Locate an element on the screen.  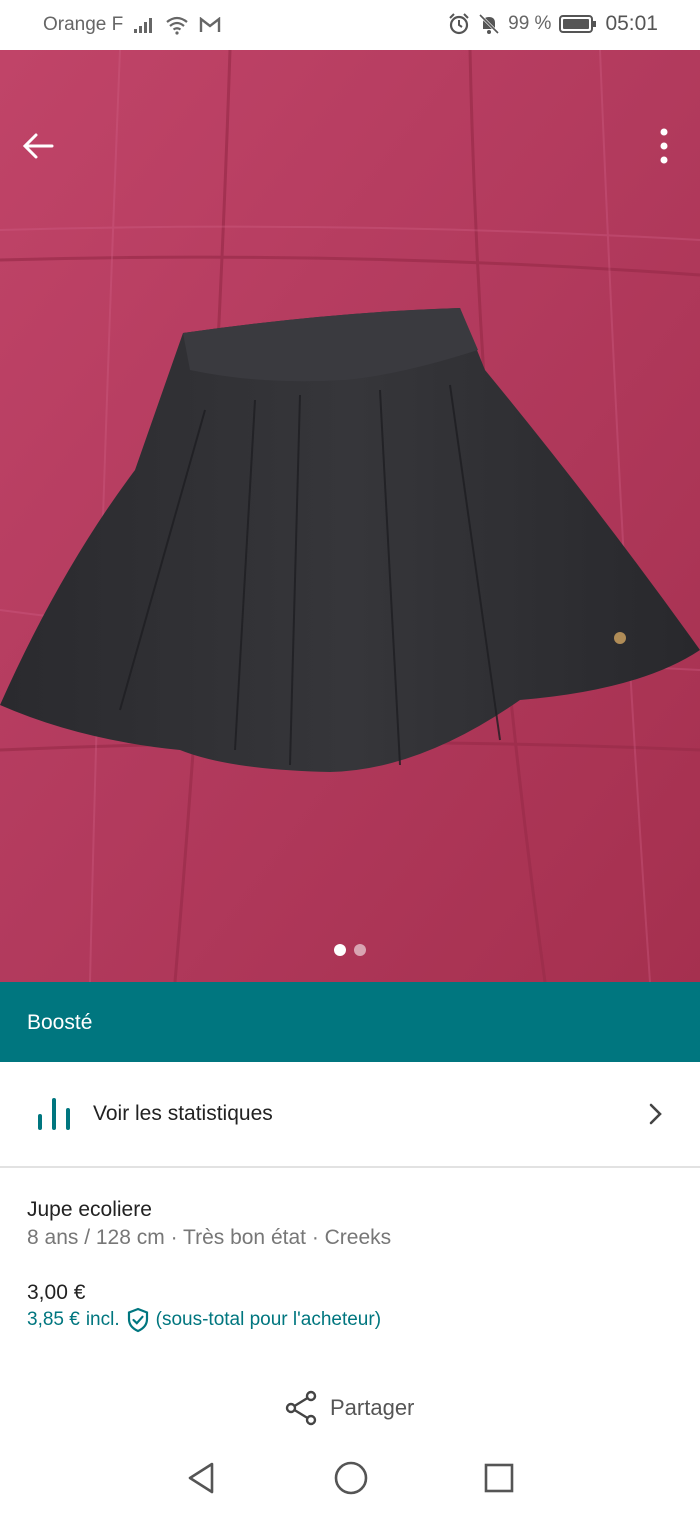
item-details: 8 ans / 128 cm · Très bon état · Creeks is located at coordinates (209, 1237).